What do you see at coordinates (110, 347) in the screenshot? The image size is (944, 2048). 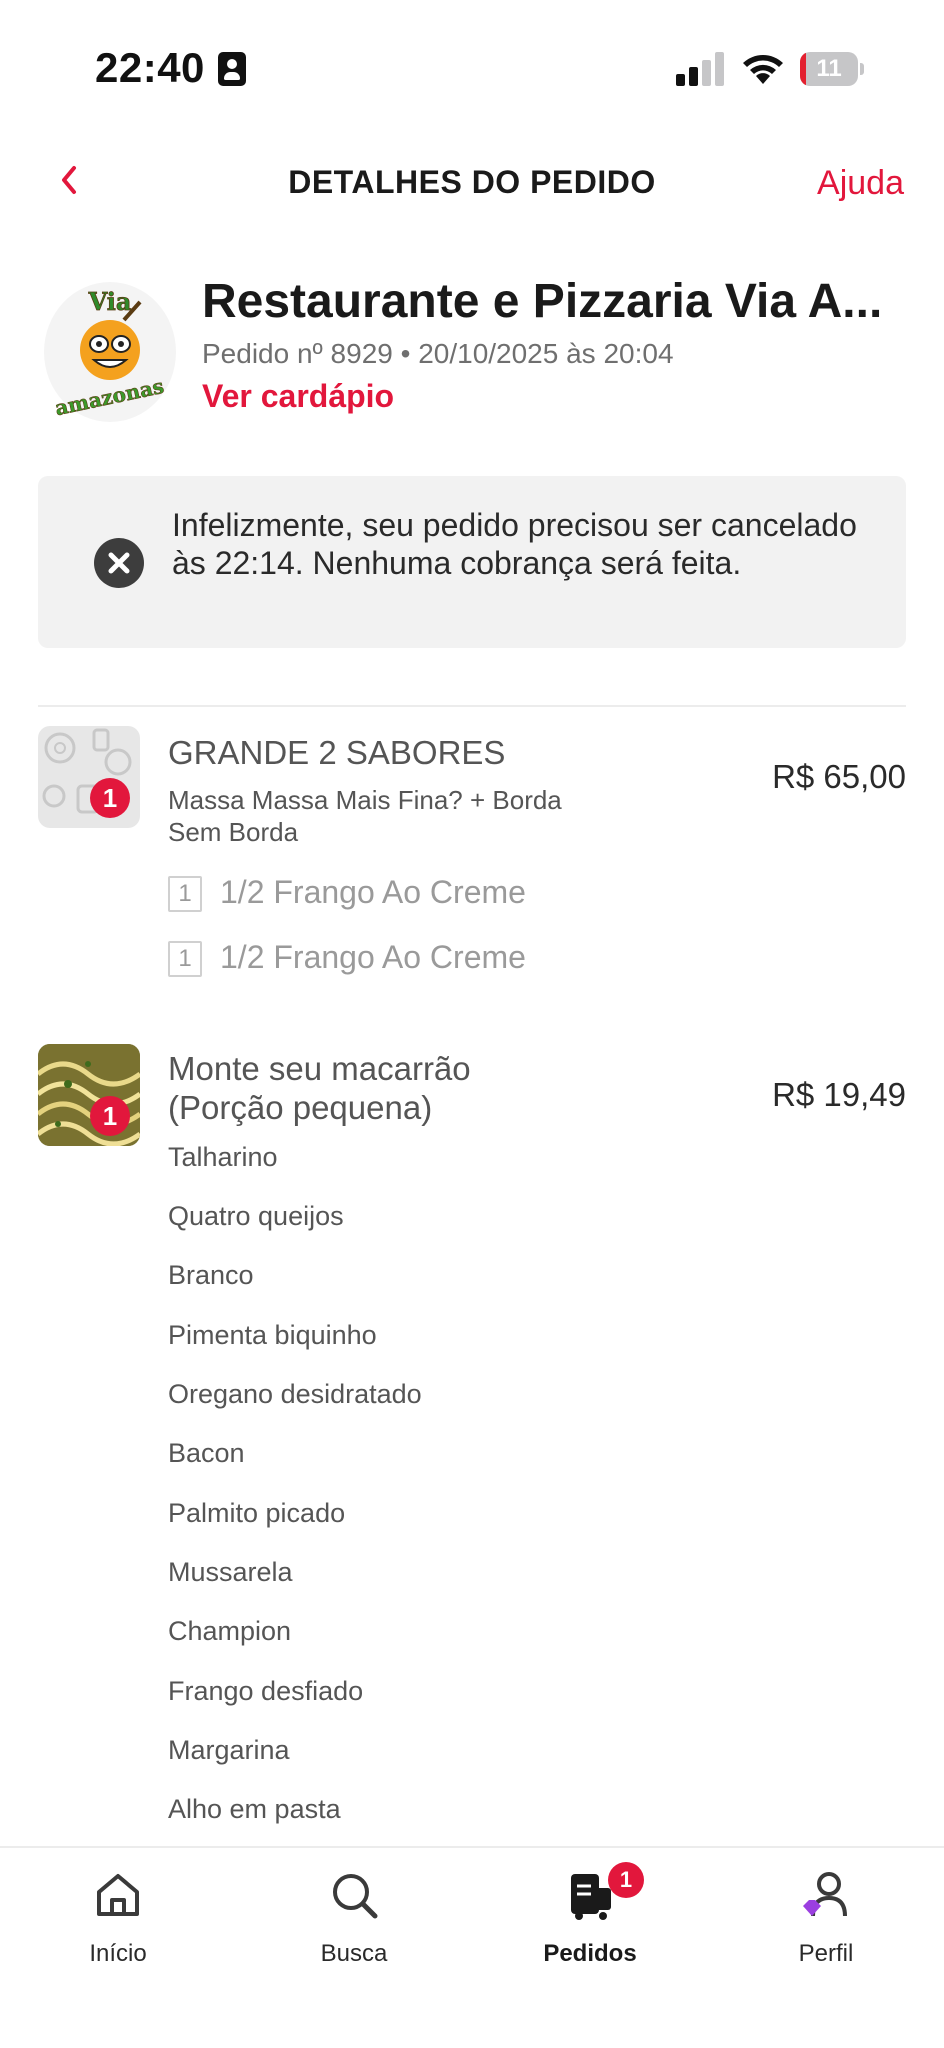 I see `restaurant-logo: Via amazonas` at bounding box center [110, 347].